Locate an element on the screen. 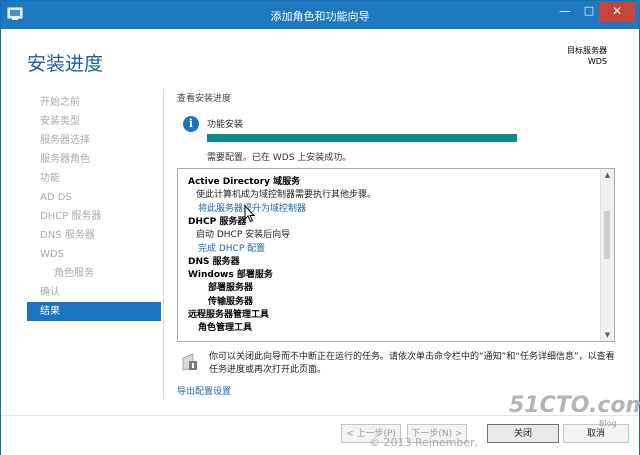 Image resolution: width=640 pixels, height=455 pixels. sidebar-item-8: WDS is located at coordinates (94, 254).